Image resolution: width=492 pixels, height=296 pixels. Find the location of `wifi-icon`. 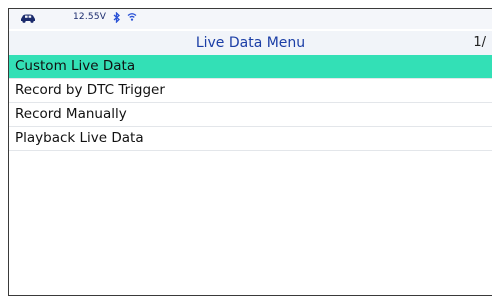

wifi-icon is located at coordinates (132, 17).